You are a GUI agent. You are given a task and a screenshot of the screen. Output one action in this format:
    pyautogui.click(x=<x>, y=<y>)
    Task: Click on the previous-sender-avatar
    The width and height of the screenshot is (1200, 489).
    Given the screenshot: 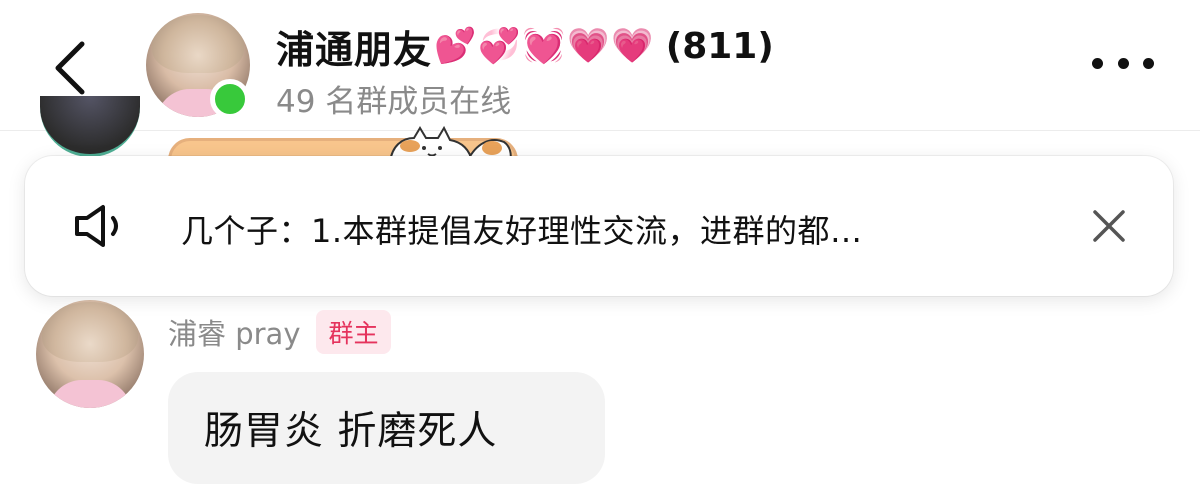 What is the action you would take?
    pyautogui.click(x=90, y=126)
    